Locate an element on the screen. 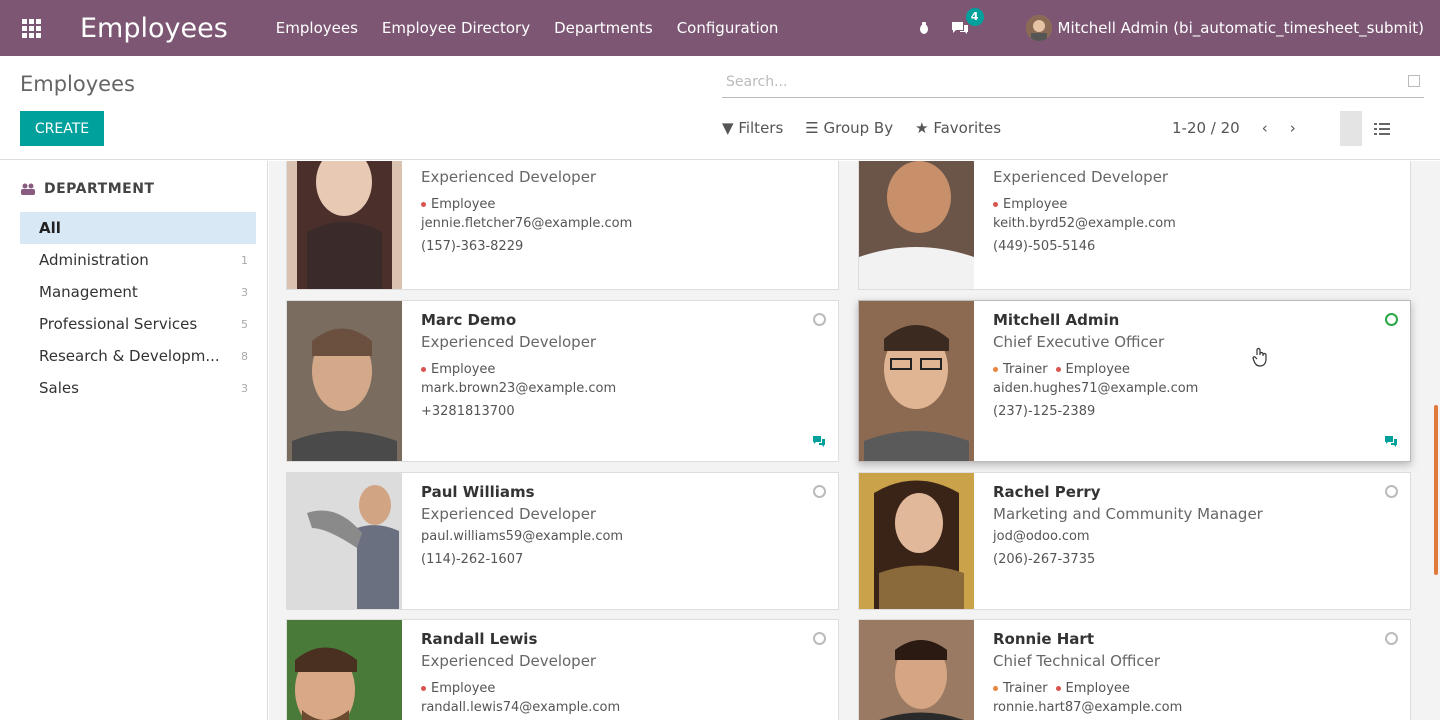 The height and width of the screenshot is (720, 1440). employee-email: keith.byrd52@example.com is located at coordinates (1084, 223).